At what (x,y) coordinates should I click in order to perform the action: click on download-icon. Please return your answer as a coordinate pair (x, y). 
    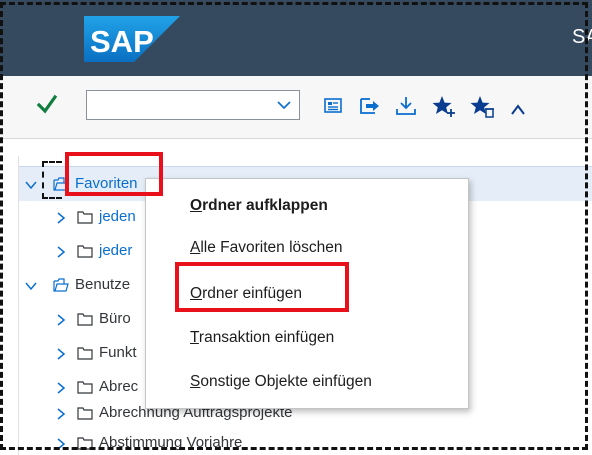
    Looking at the image, I should click on (406, 106).